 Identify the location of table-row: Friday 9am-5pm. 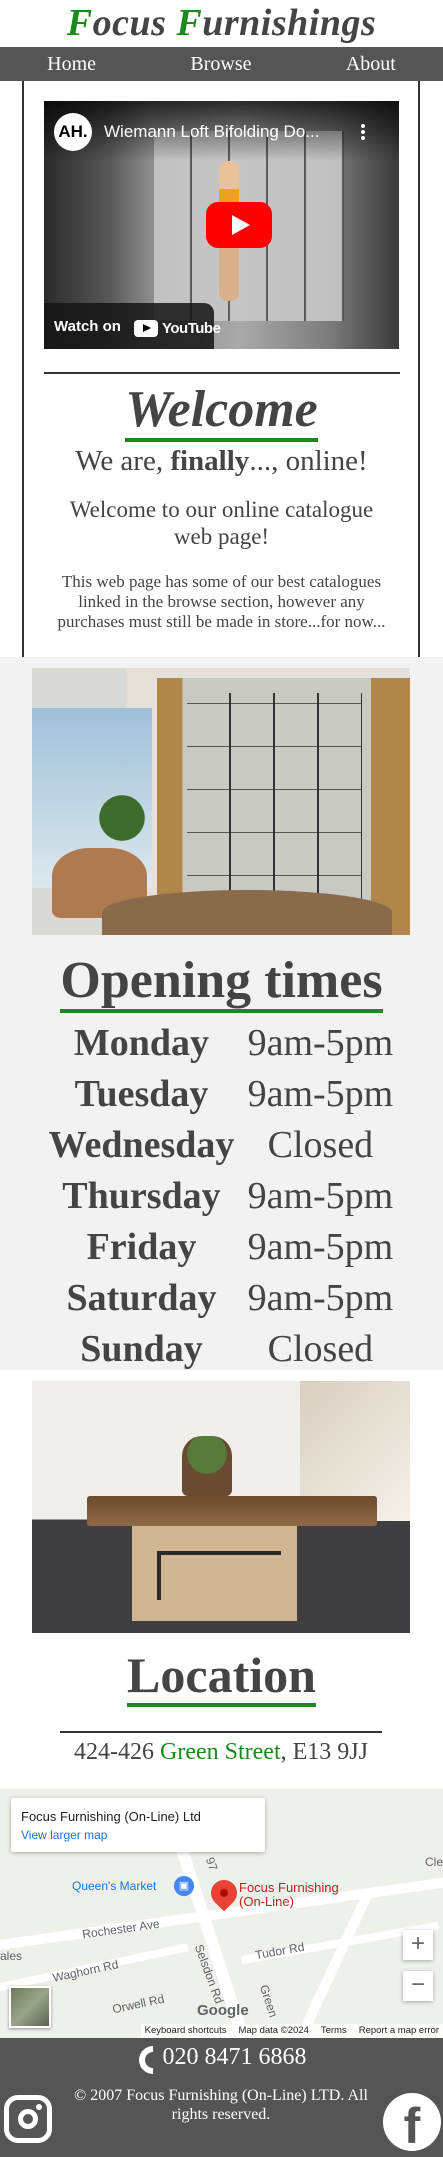
(222, 1247).